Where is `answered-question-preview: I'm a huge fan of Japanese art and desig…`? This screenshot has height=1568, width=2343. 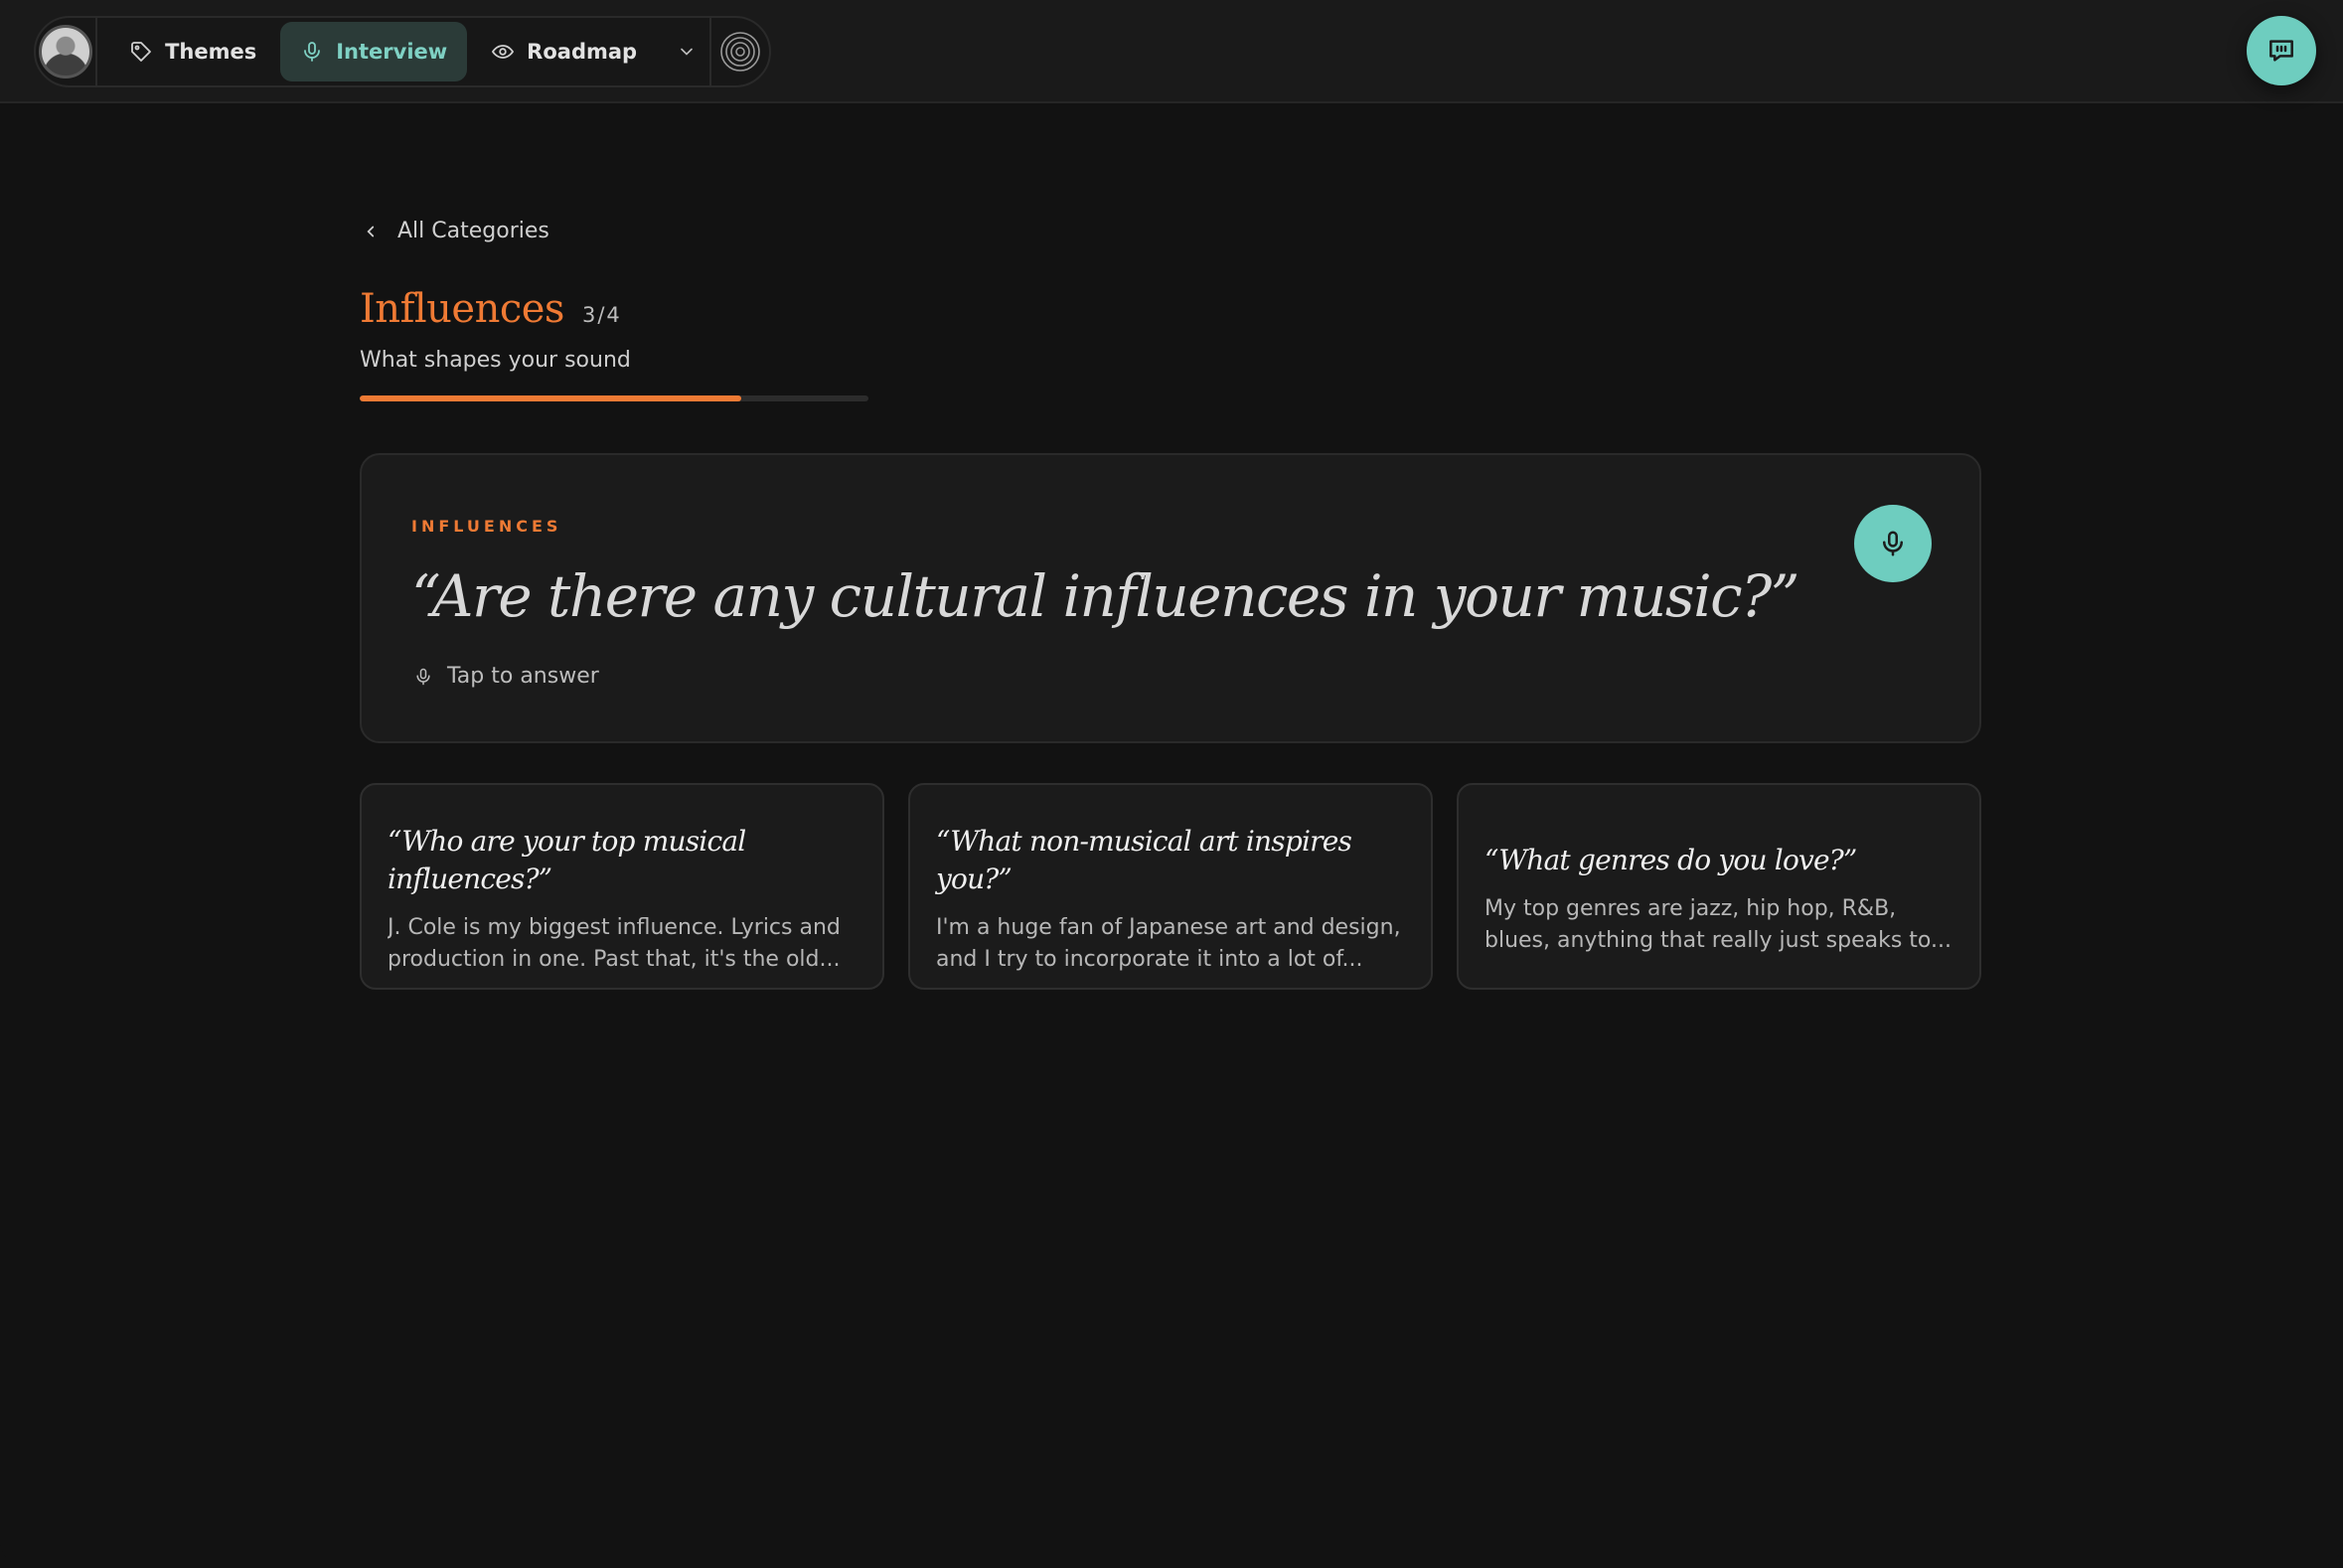 answered-question-preview: I'm a huge fan of Japanese art and desig… is located at coordinates (1168, 944).